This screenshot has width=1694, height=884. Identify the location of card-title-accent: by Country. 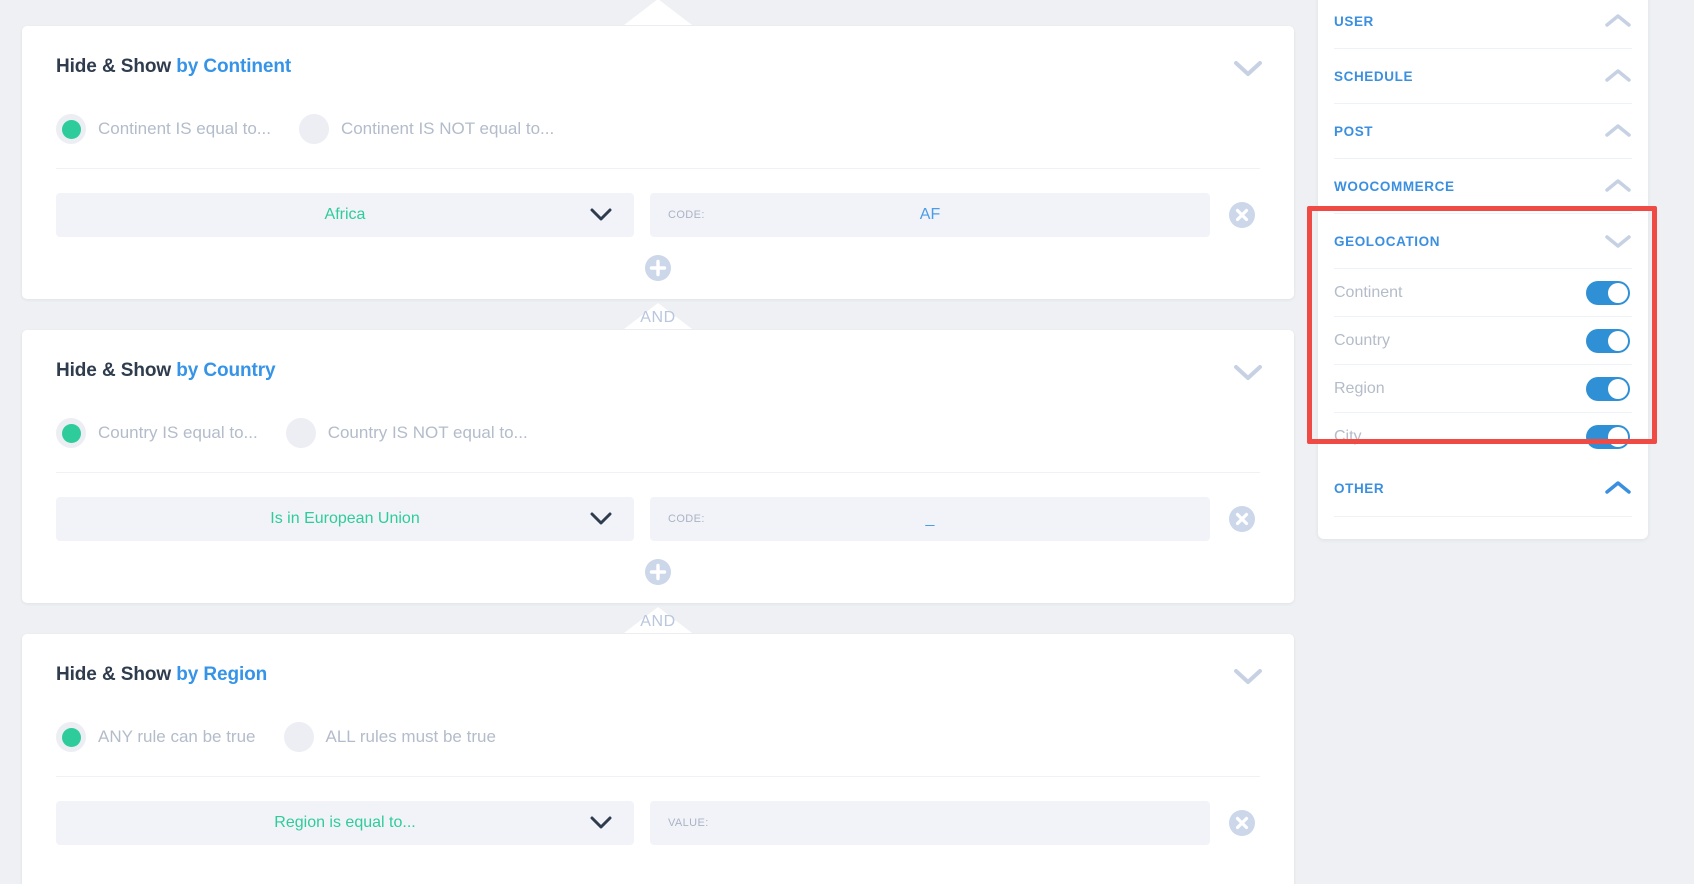
(226, 370).